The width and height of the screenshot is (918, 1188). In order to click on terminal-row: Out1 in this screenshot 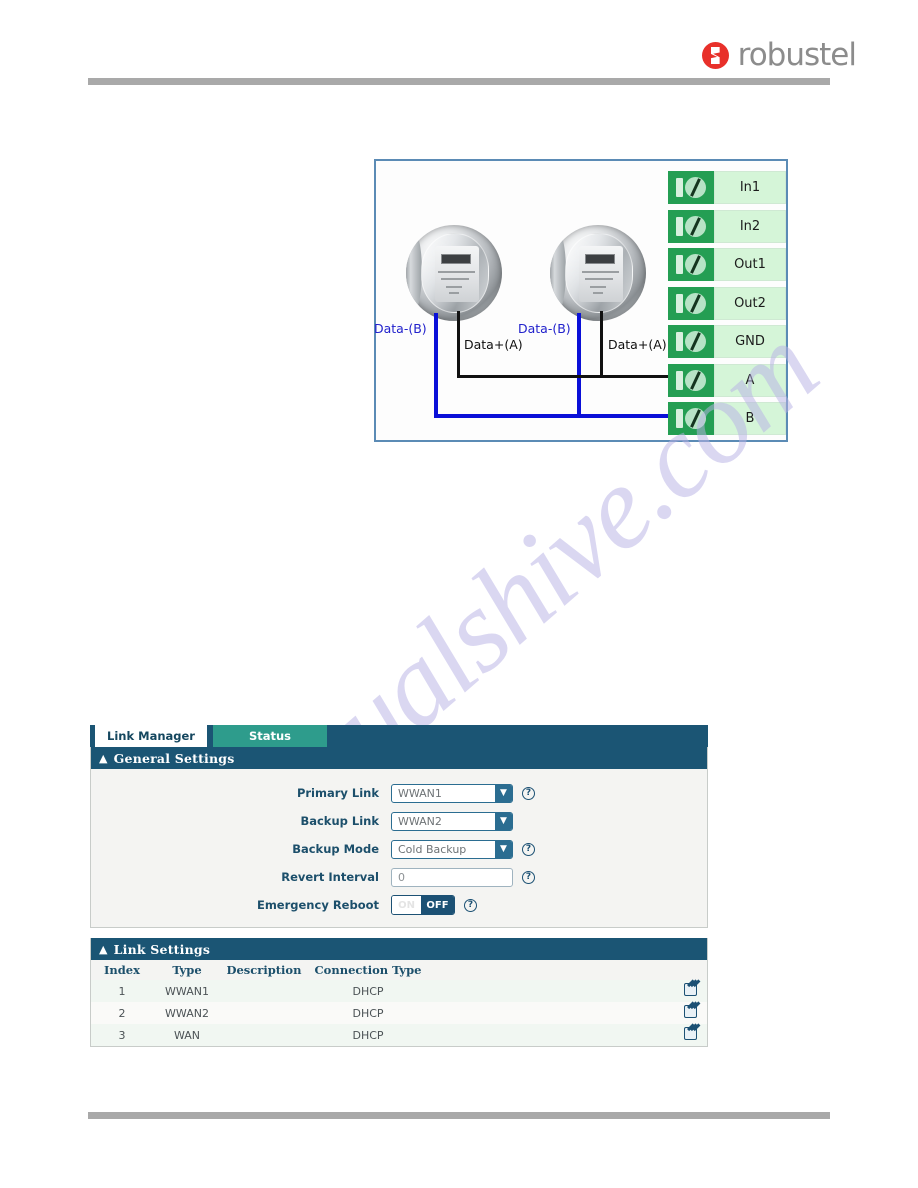, I will do `click(728, 265)`.